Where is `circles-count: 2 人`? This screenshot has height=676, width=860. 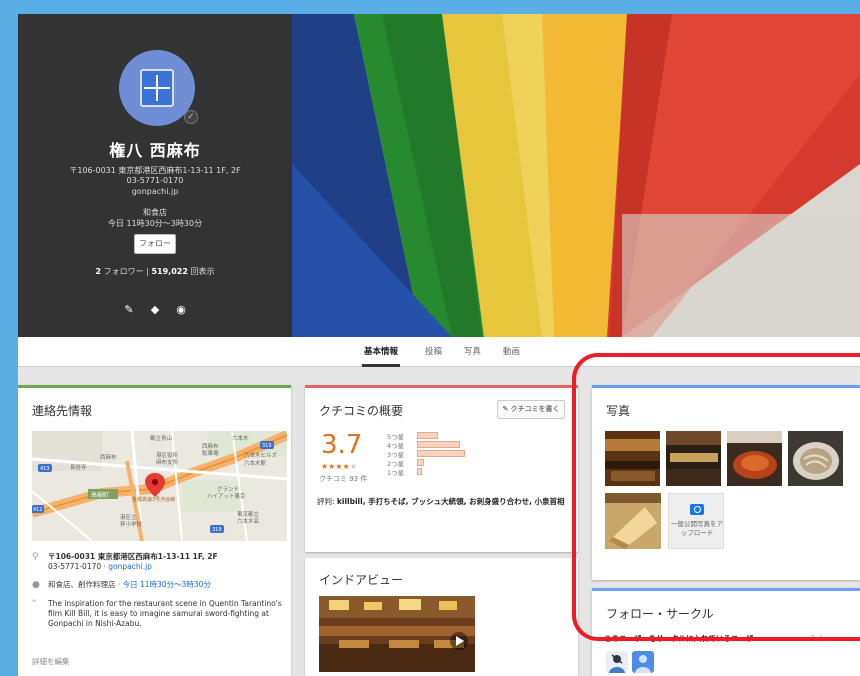
circles-count: 2 人 is located at coordinates (817, 638).